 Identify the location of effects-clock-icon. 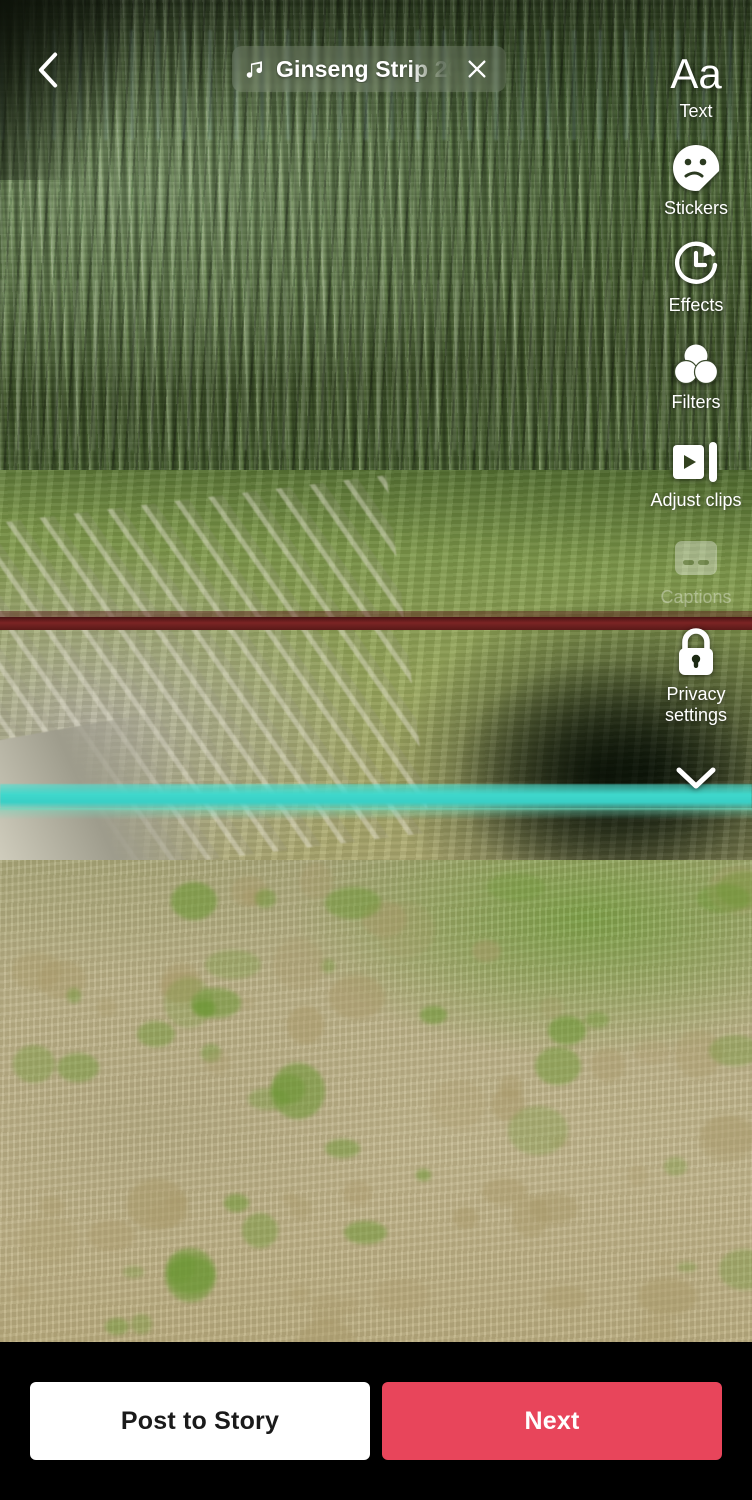
(696, 263).